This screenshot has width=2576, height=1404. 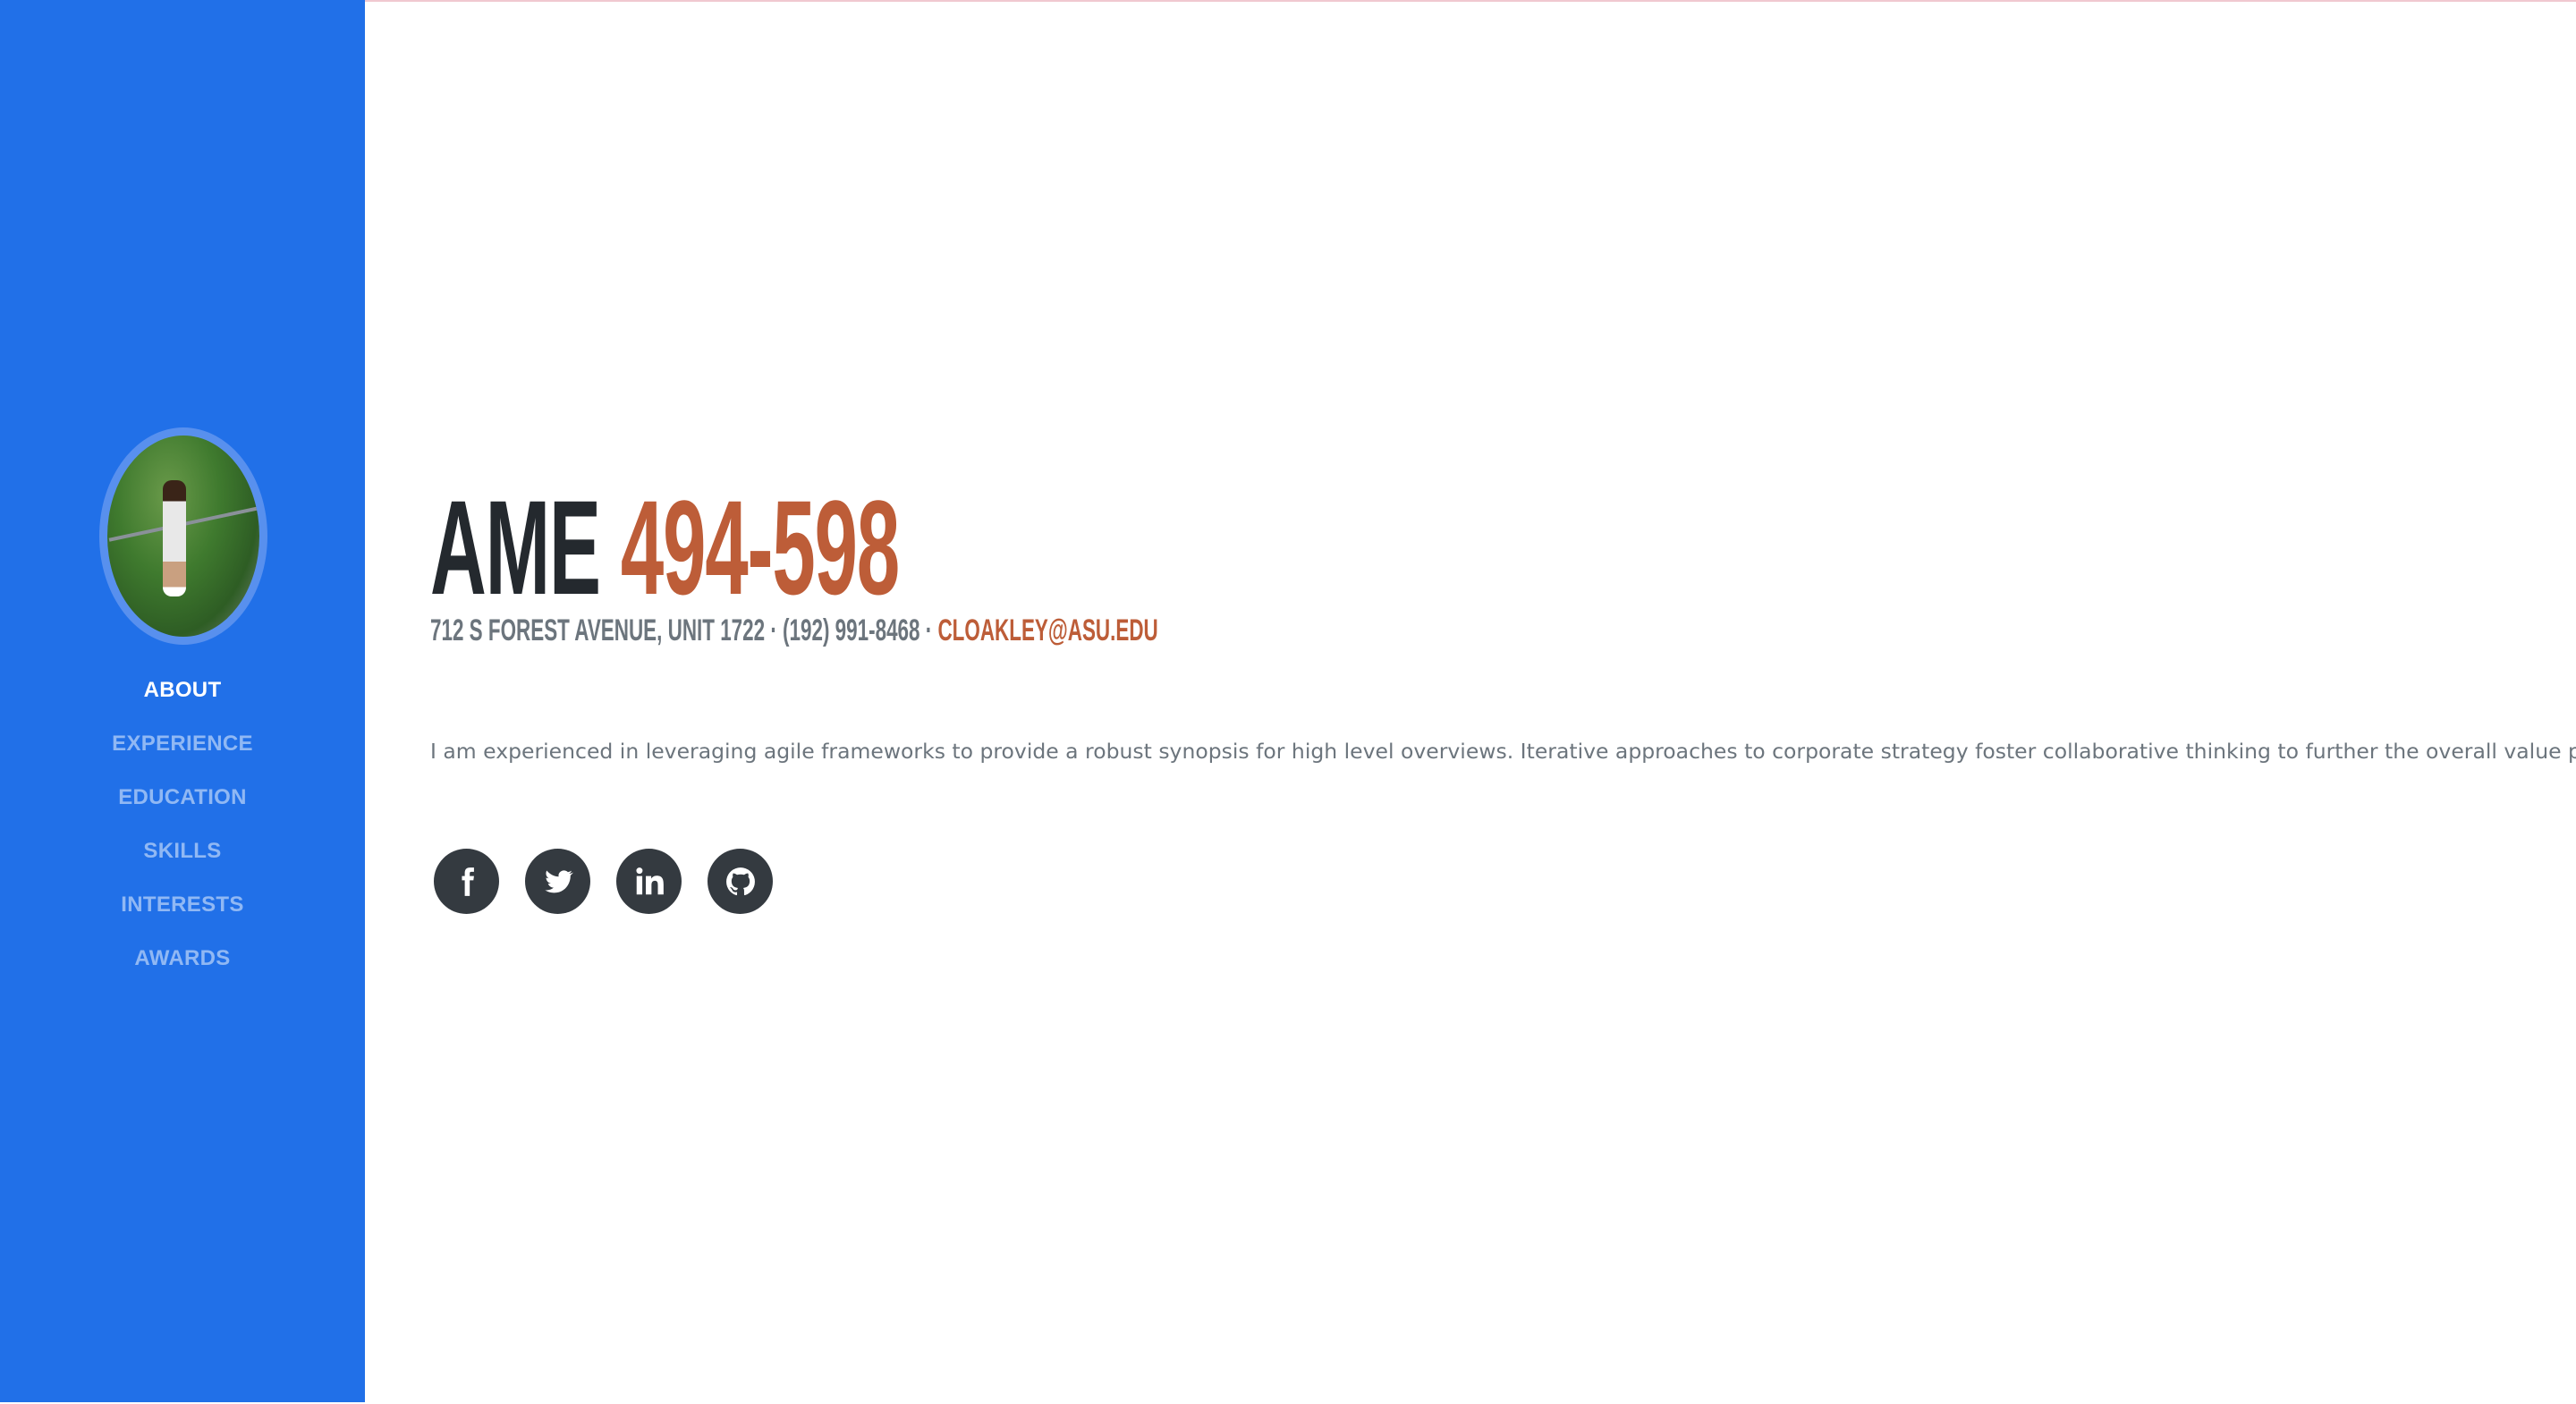 I want to click on last-name: 494-598, so click(x=760, y=547).